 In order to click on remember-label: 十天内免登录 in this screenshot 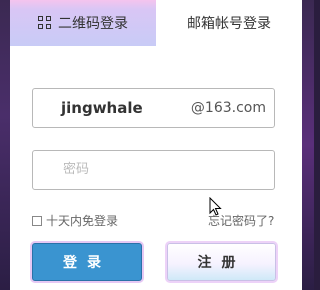, I will do `click(82, 221)`.